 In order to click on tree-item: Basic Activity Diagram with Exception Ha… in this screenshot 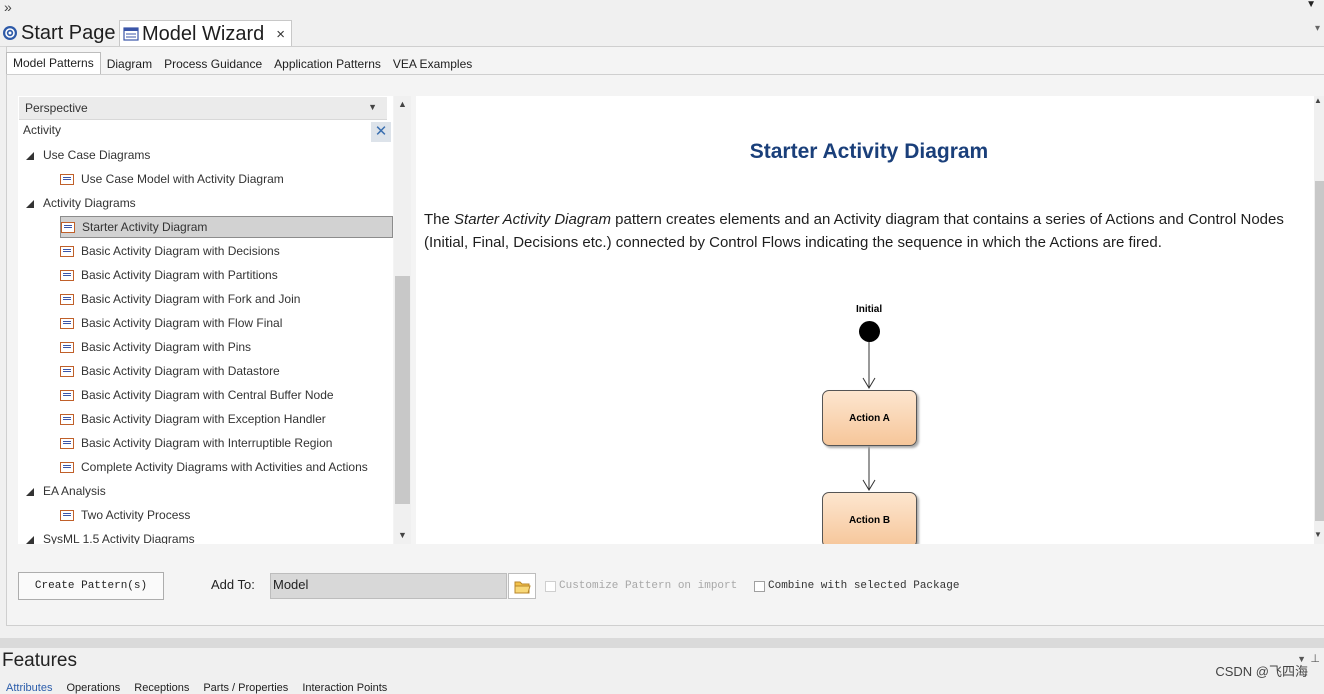, I will do `click(193, 419)`.